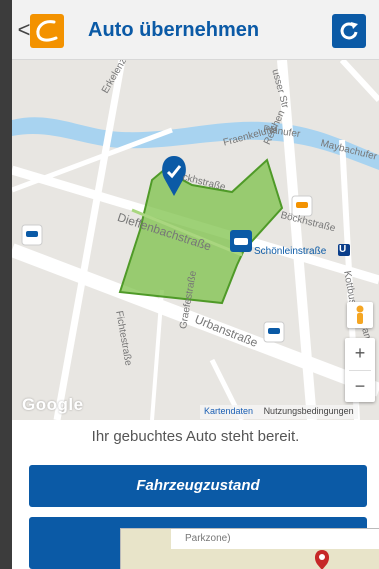  What do you see at coordinates (290, 251) in the screenshot?
I see `street-label-schoenleinstrasse: Schönleinstraße` at bounding box center [290, 251].